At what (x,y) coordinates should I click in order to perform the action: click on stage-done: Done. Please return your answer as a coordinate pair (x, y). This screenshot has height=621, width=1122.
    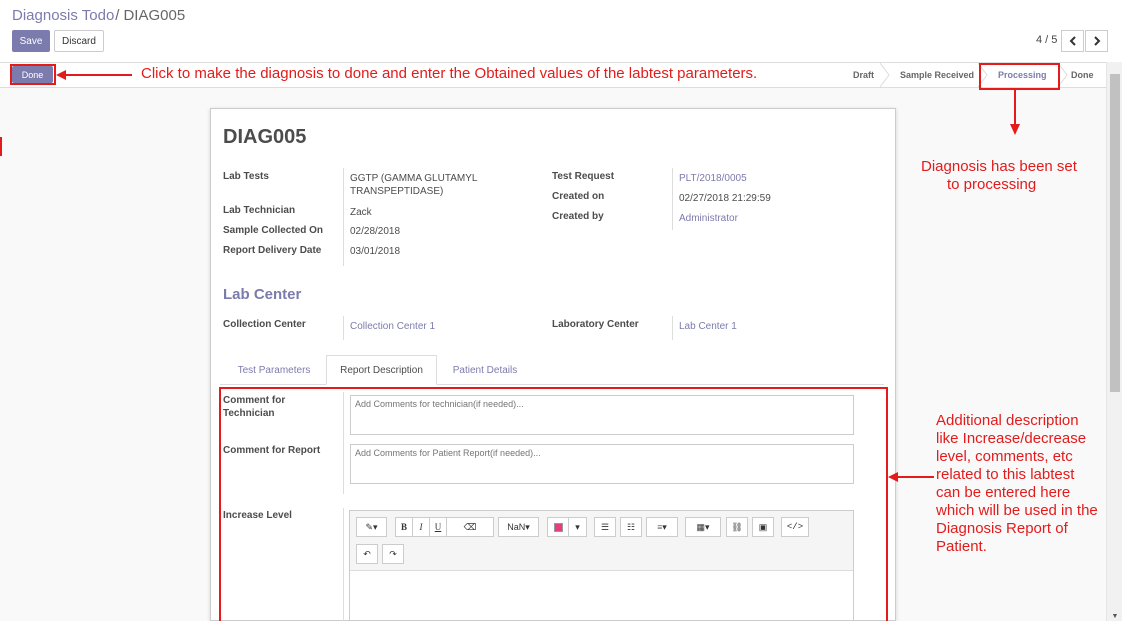
    Looking at the image, I should click on (1082, 75).